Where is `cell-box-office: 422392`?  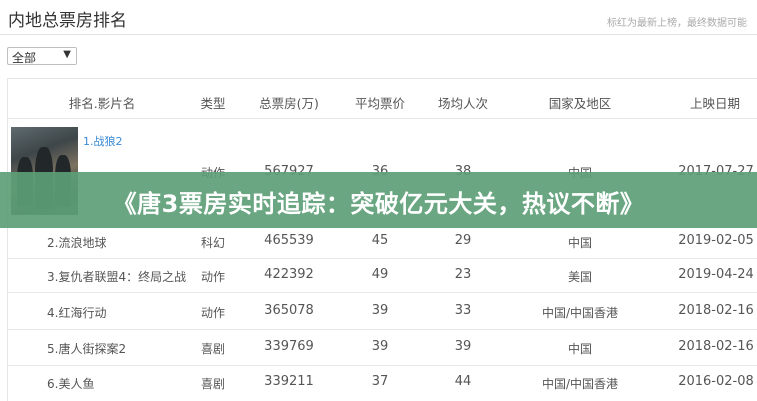 cell-box-office: 422392 is located at coordinates (289, 274).